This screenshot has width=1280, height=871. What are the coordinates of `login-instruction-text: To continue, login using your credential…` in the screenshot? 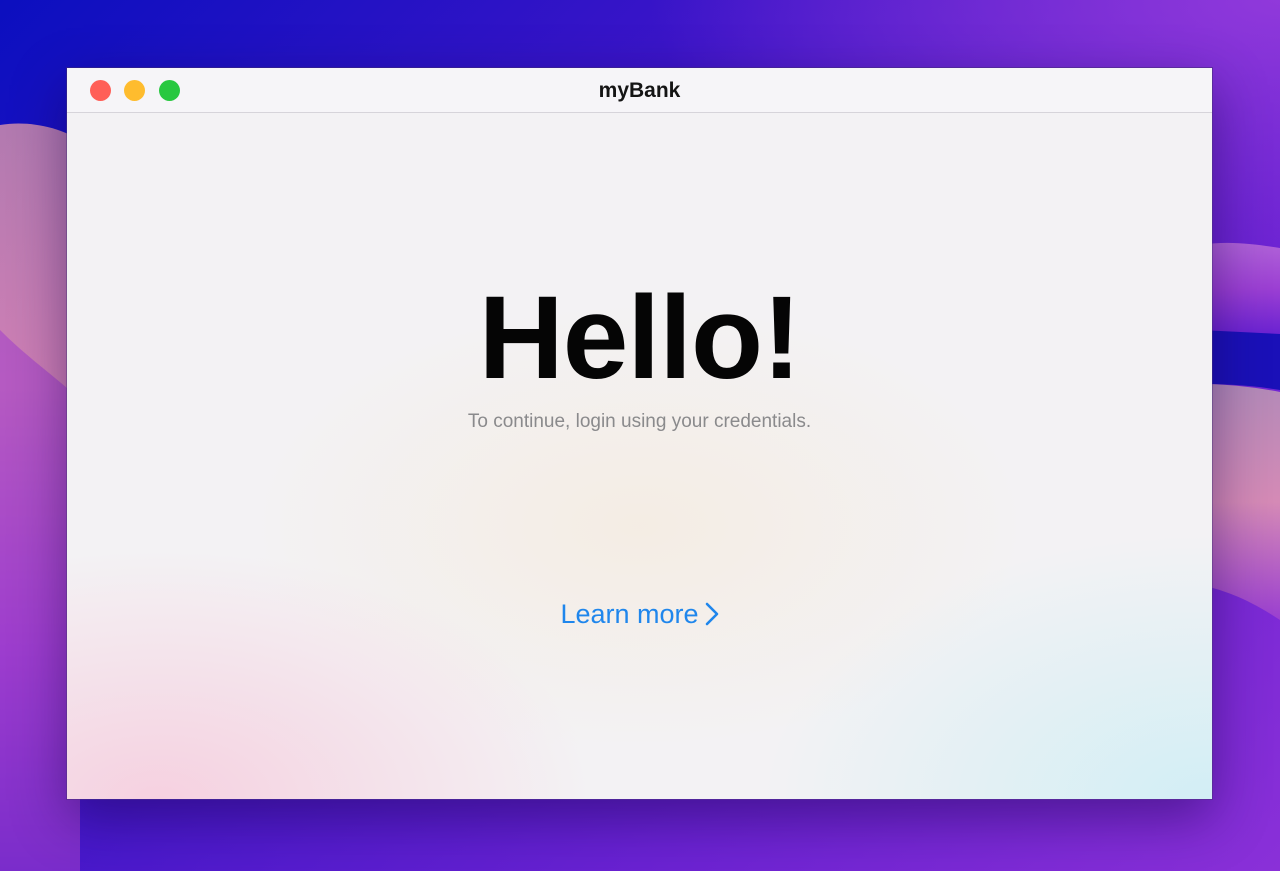 It's located at (639, 421).